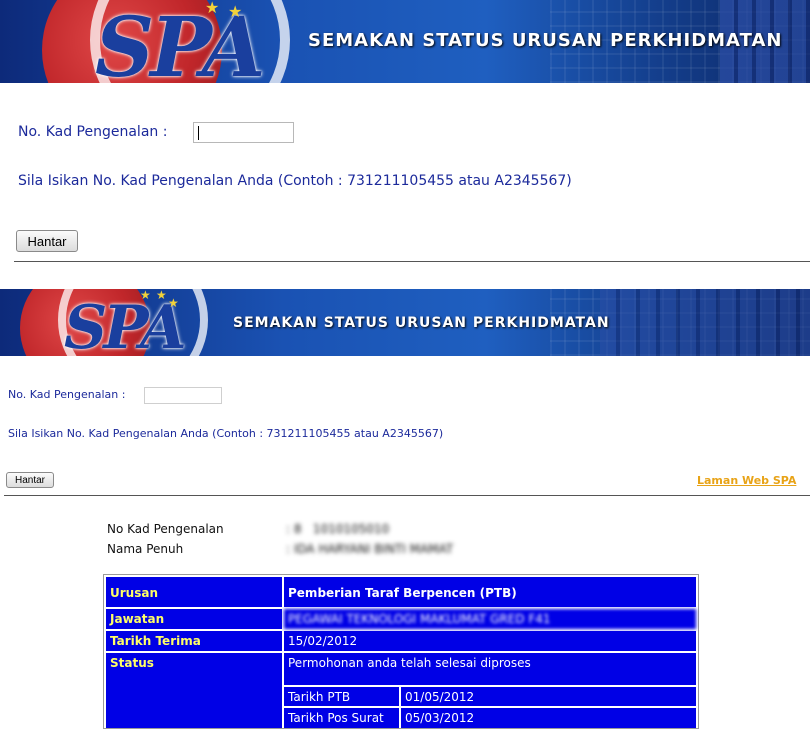  I want to click on tarikh-ptb-value: 01/05/2012, so click(548, 696).